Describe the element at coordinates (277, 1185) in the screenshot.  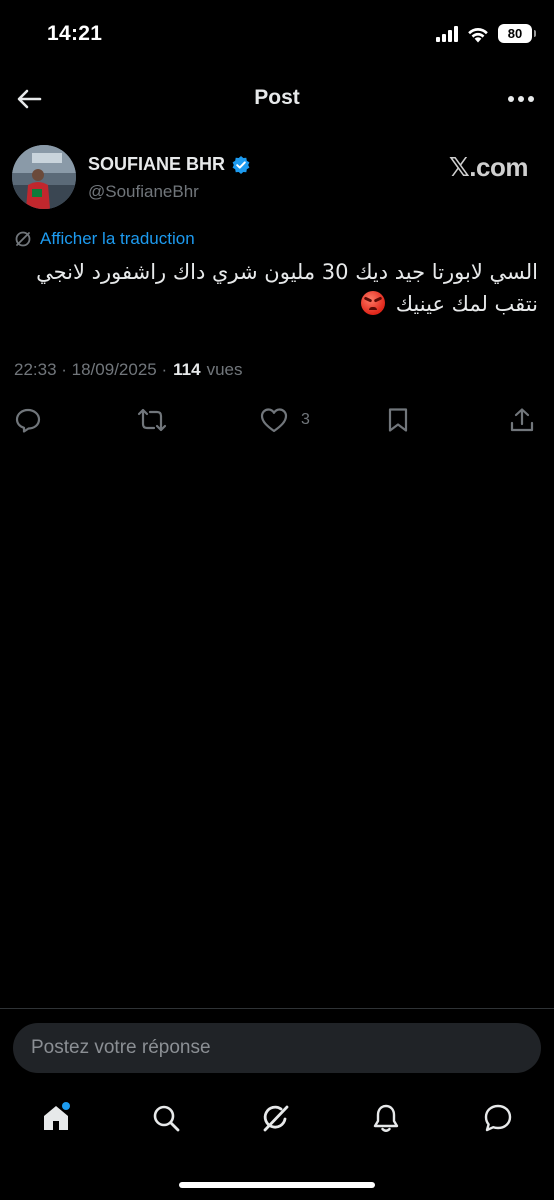
I see `home-indicator` at that location.